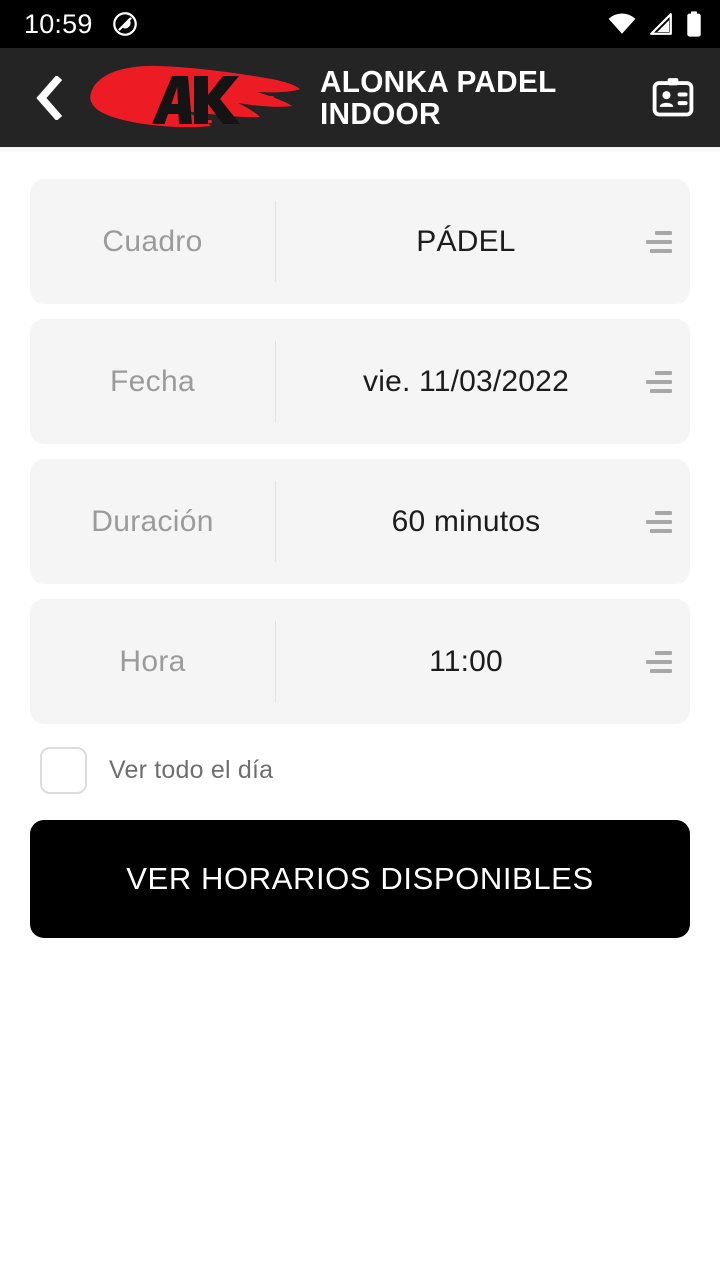  What do you see at coordinates (63, 770) in the screenshot?
I see `ver-todo-el-dia-checkbox` at bounding box center [63, 770].